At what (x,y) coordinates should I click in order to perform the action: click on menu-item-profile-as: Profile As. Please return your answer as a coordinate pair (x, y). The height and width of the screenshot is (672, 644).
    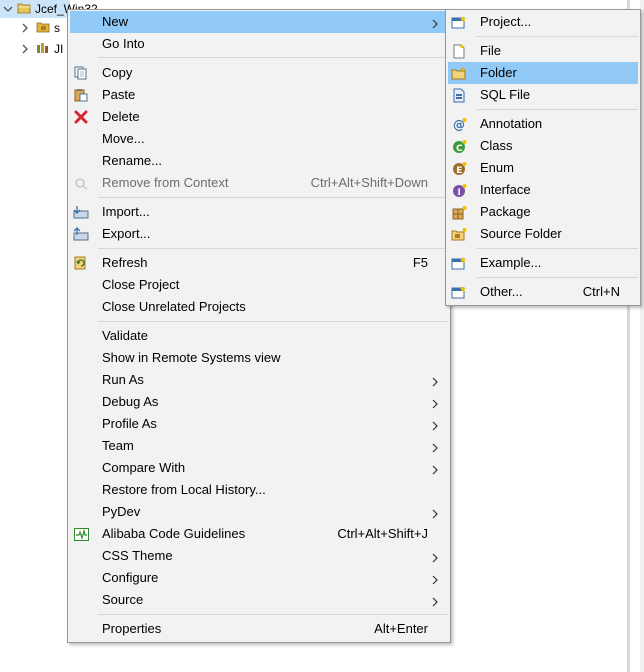
    Looking at the image, I should click on (259, 424).